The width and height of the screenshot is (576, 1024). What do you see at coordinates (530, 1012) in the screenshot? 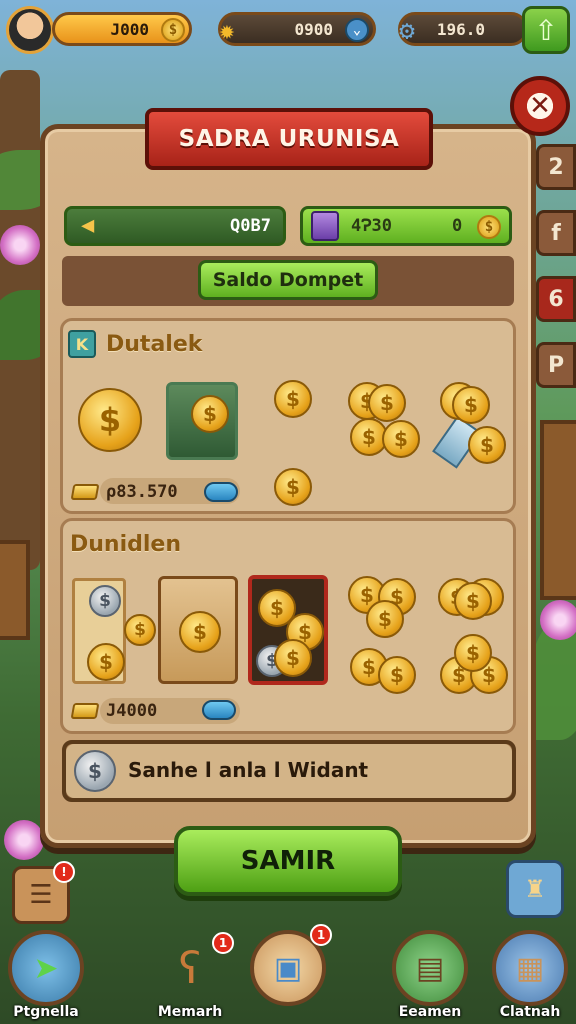
I see `nav-label: Clatnah` at bounding box center [530, 1012].